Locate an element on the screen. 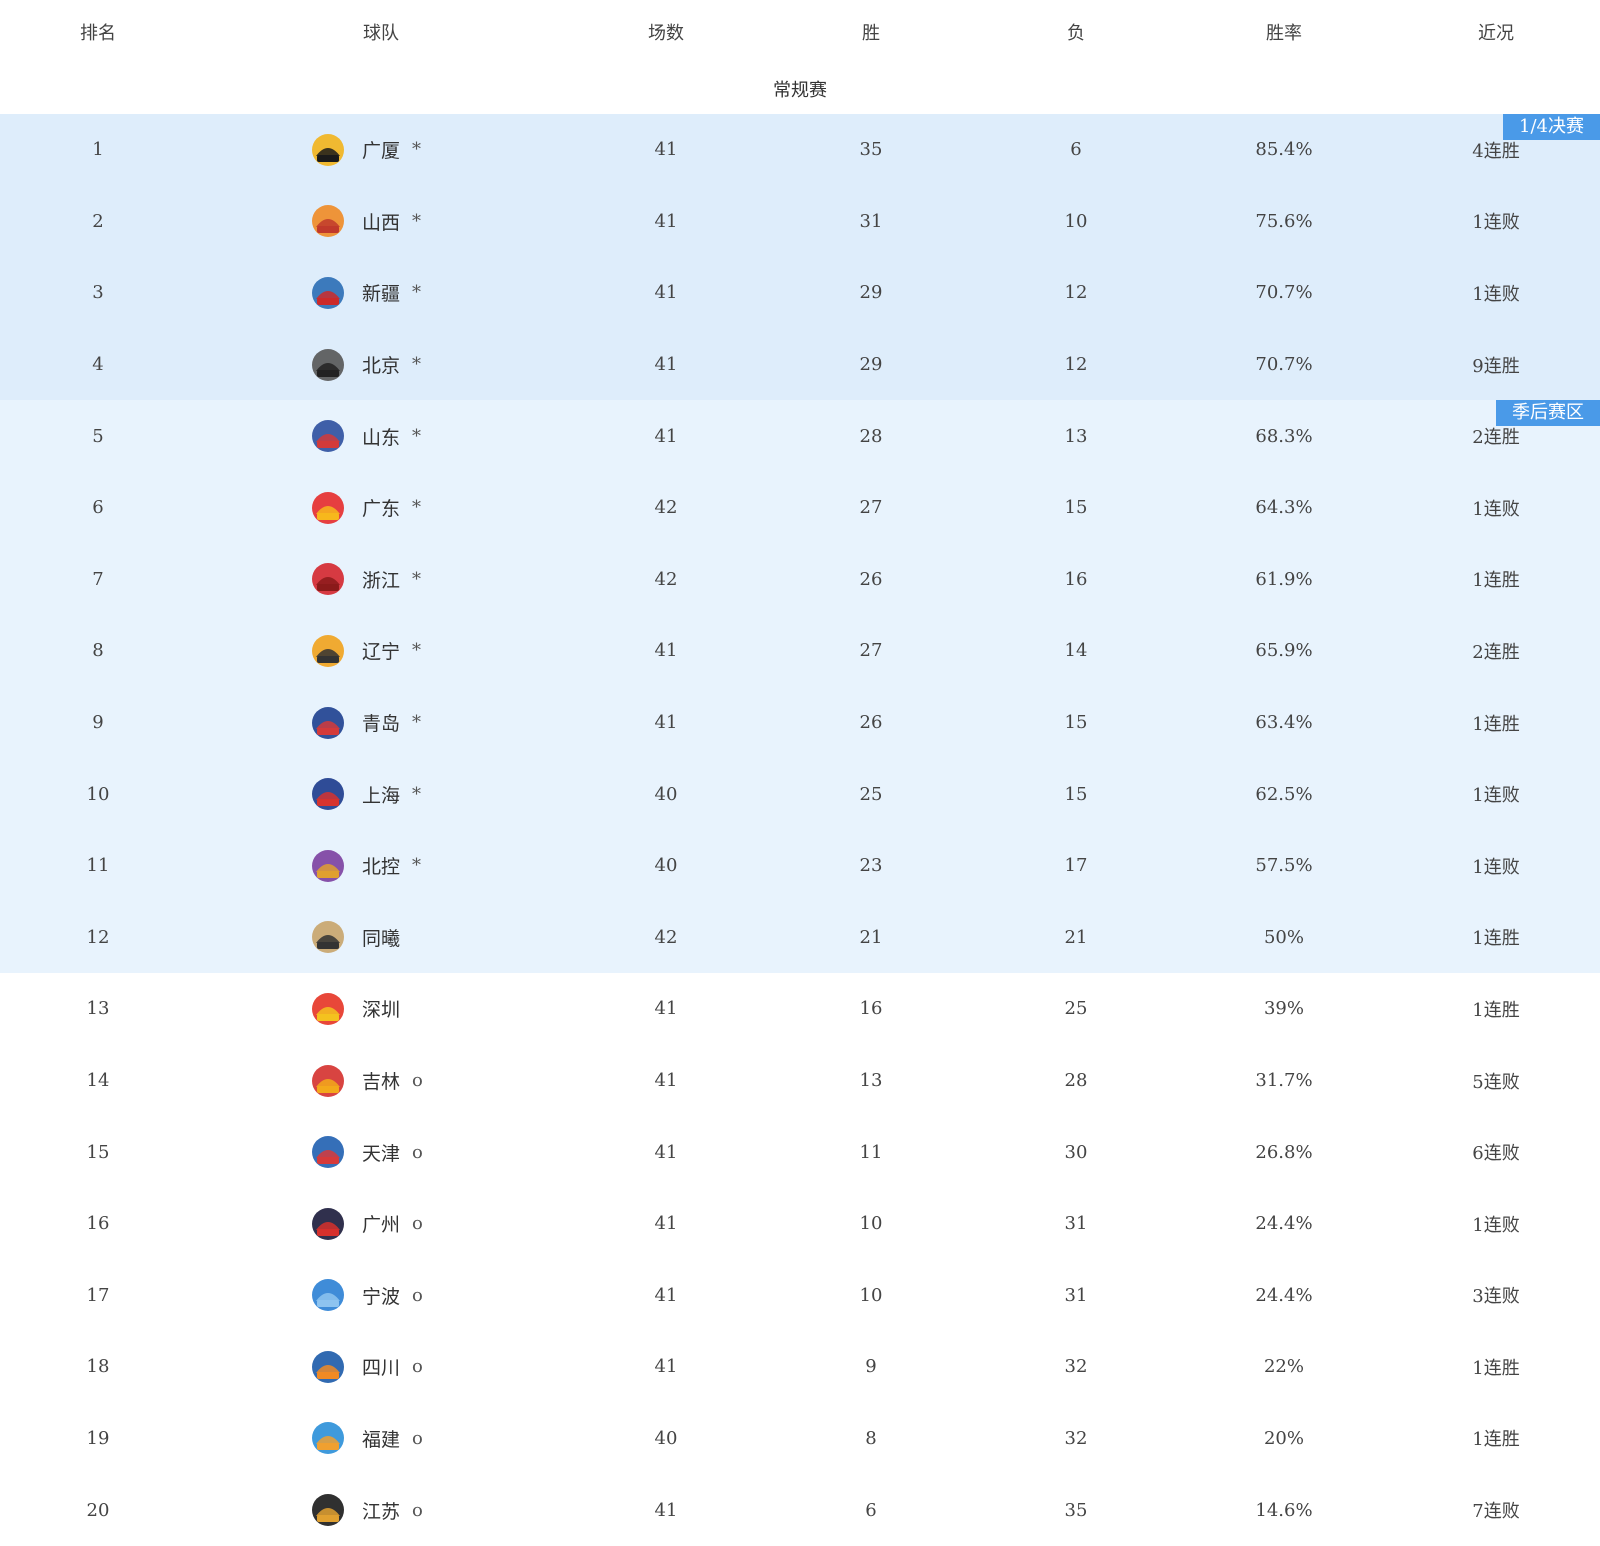  team-info: 深圳 is located at coordinates (360, 1009).